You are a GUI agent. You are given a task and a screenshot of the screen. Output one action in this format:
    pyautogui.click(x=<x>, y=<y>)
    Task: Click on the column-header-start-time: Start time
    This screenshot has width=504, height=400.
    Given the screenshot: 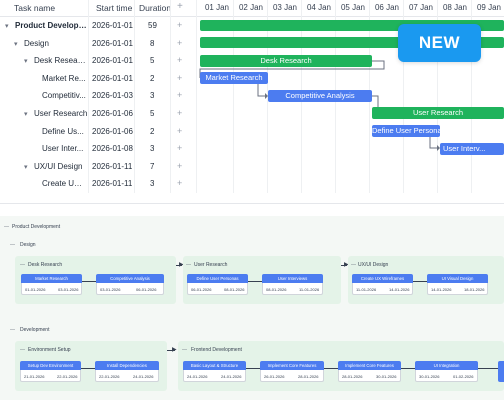 What is the action you would take?
    pyautogui.click(x=114, y=8)
    